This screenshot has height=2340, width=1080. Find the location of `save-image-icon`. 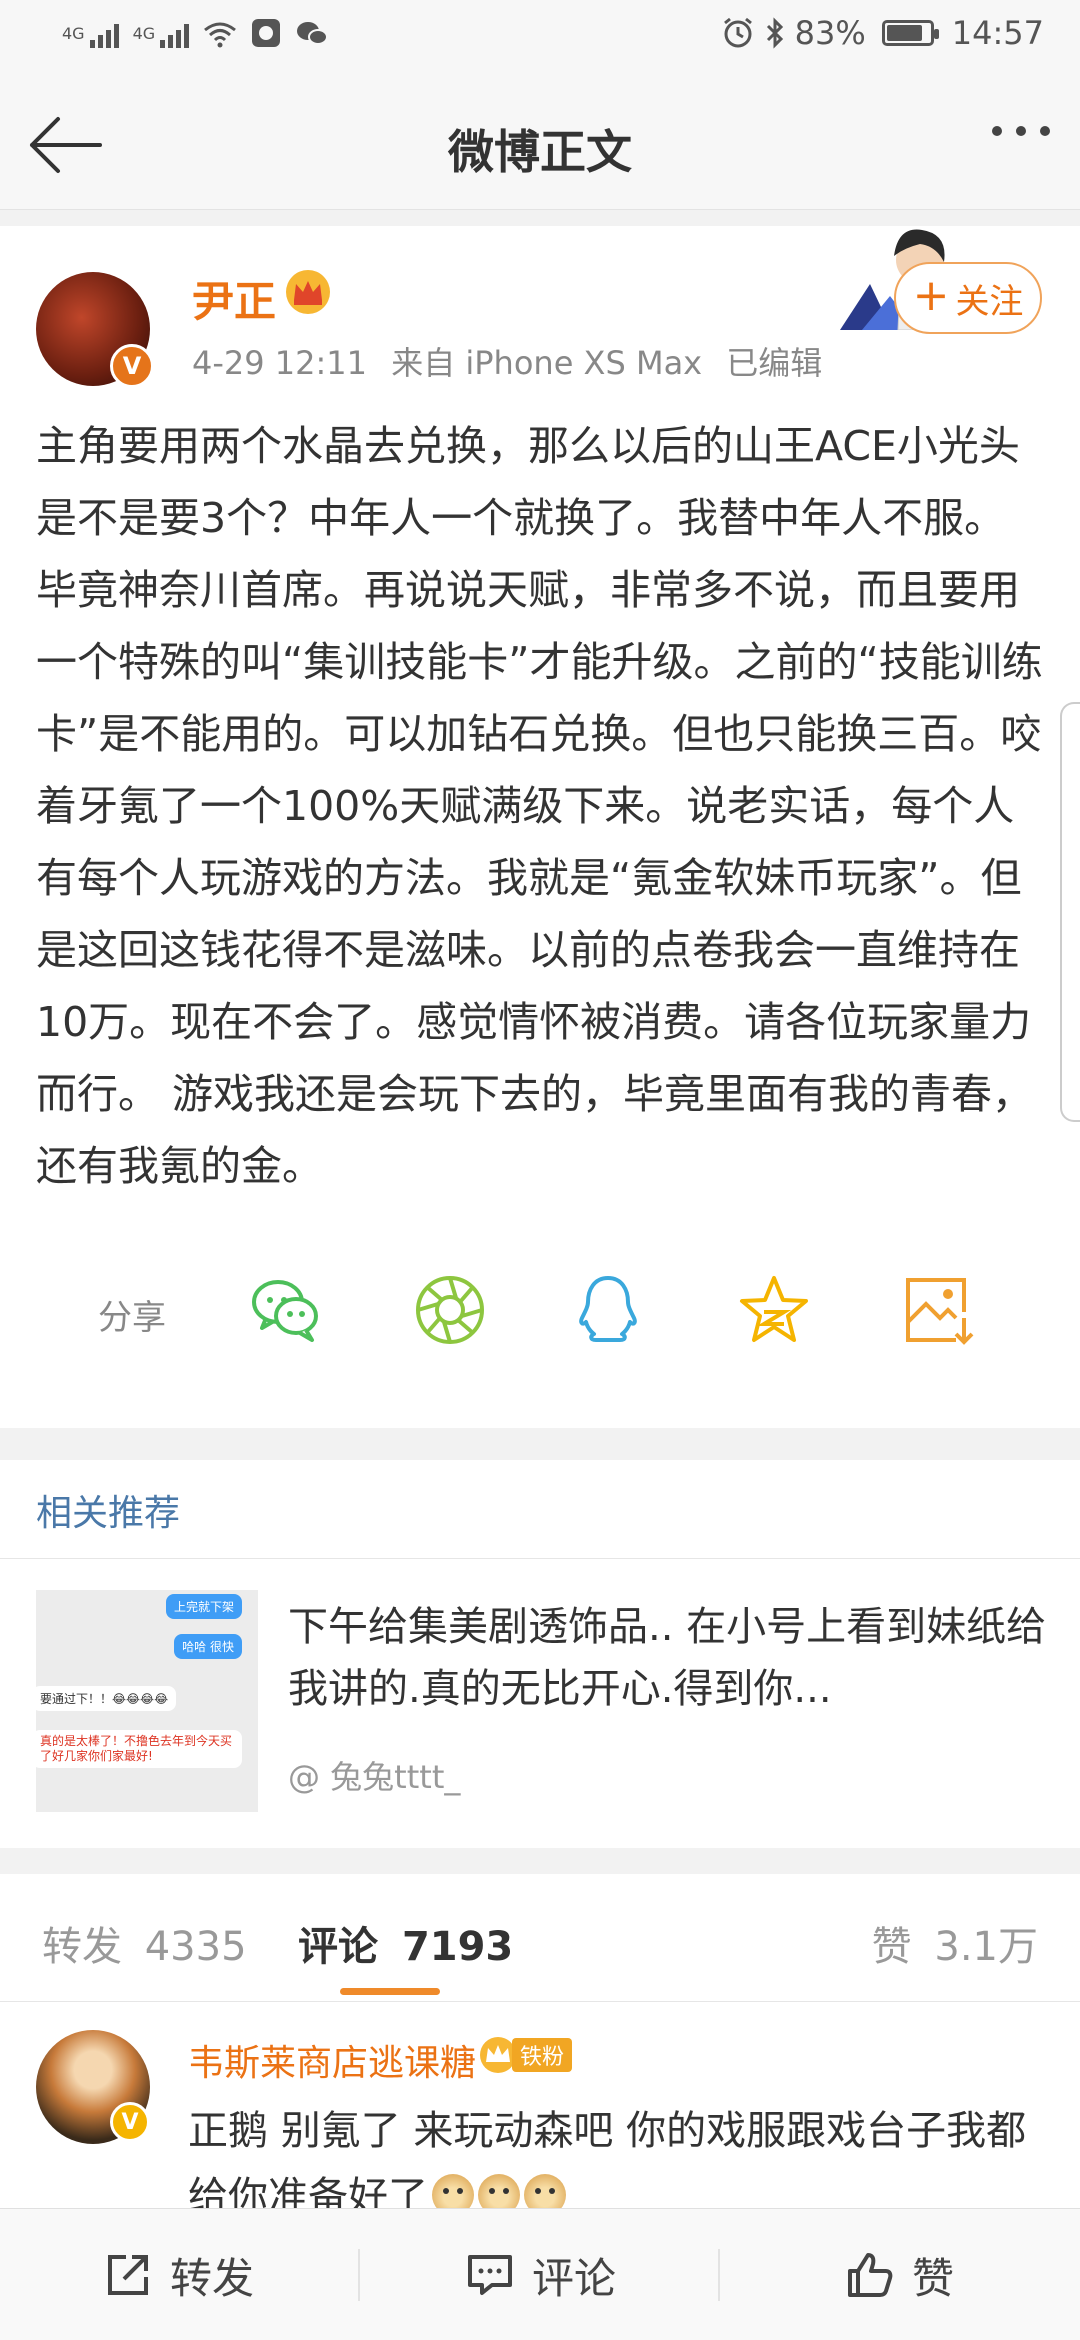

save-image-icon is located at coordinates (938, 1310).